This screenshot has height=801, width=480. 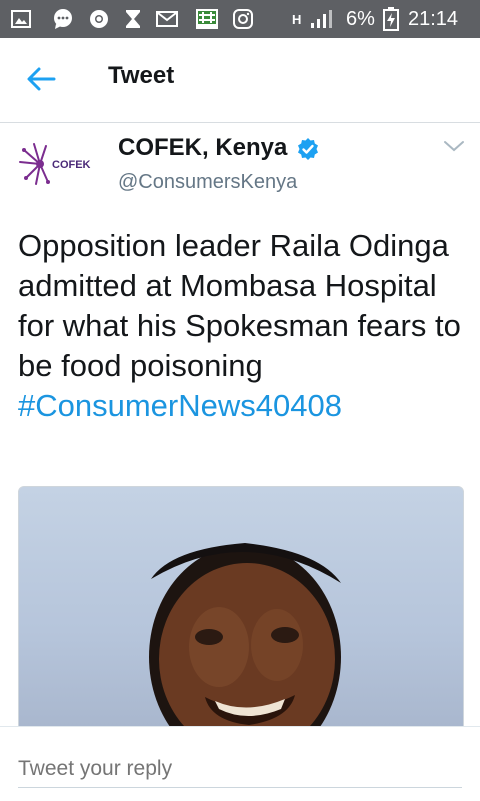 I want to click on chat-icon, so click(x=63, y=19).